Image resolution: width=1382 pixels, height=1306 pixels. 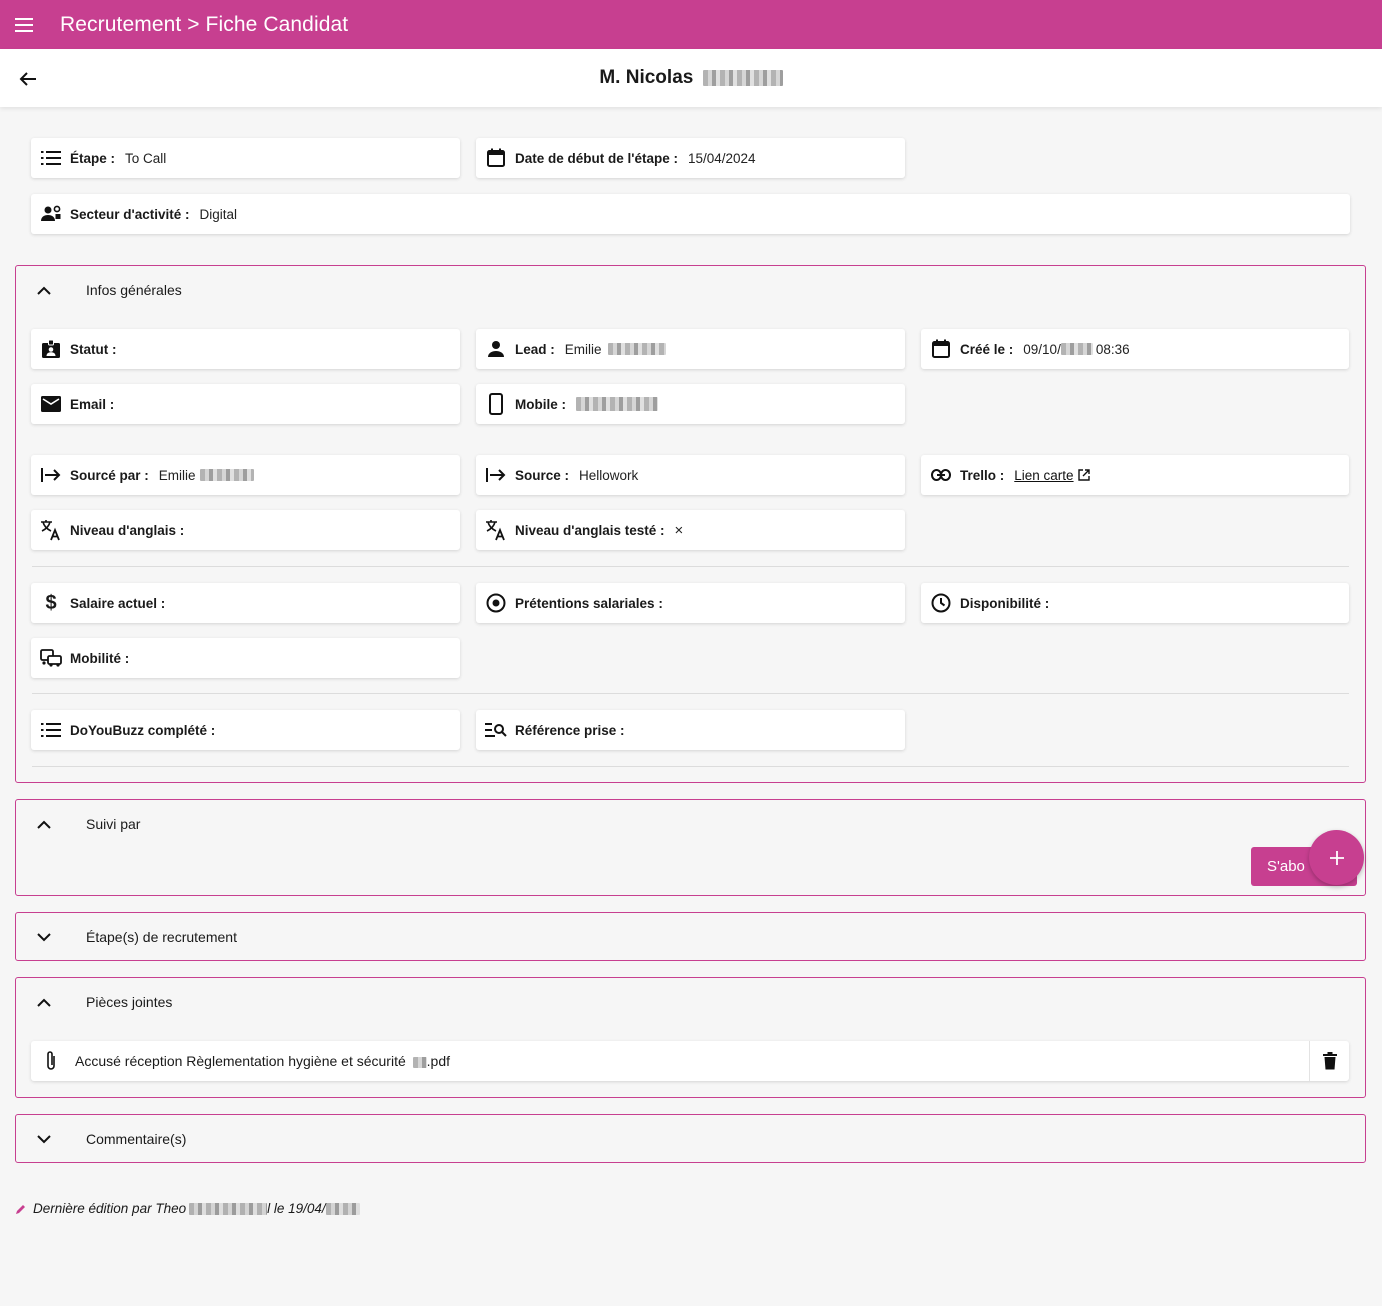 What do you see at coordinates (1083, 475) in the screenshot?
I see `external-link-icon` at bounding box center [1083, 475].